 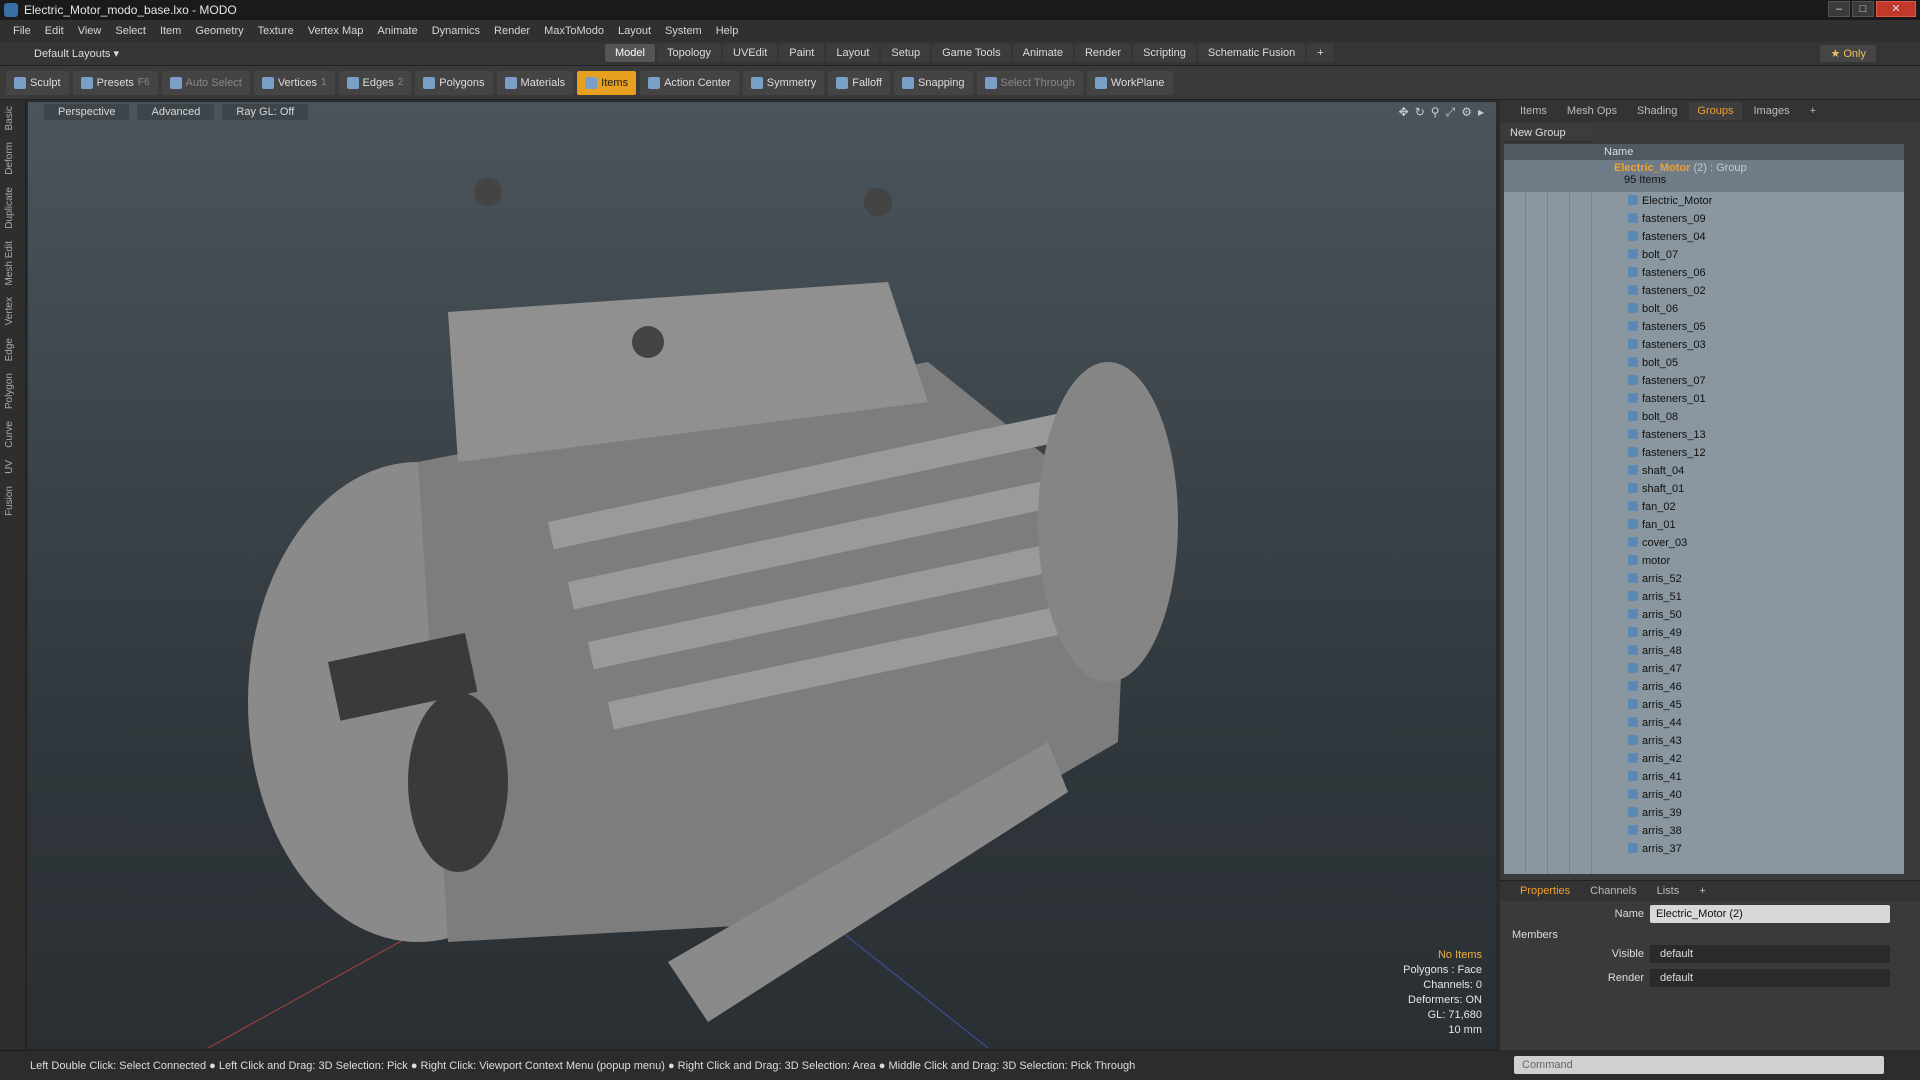 I want to click on menu-file: File, so click(x=22, y=31).